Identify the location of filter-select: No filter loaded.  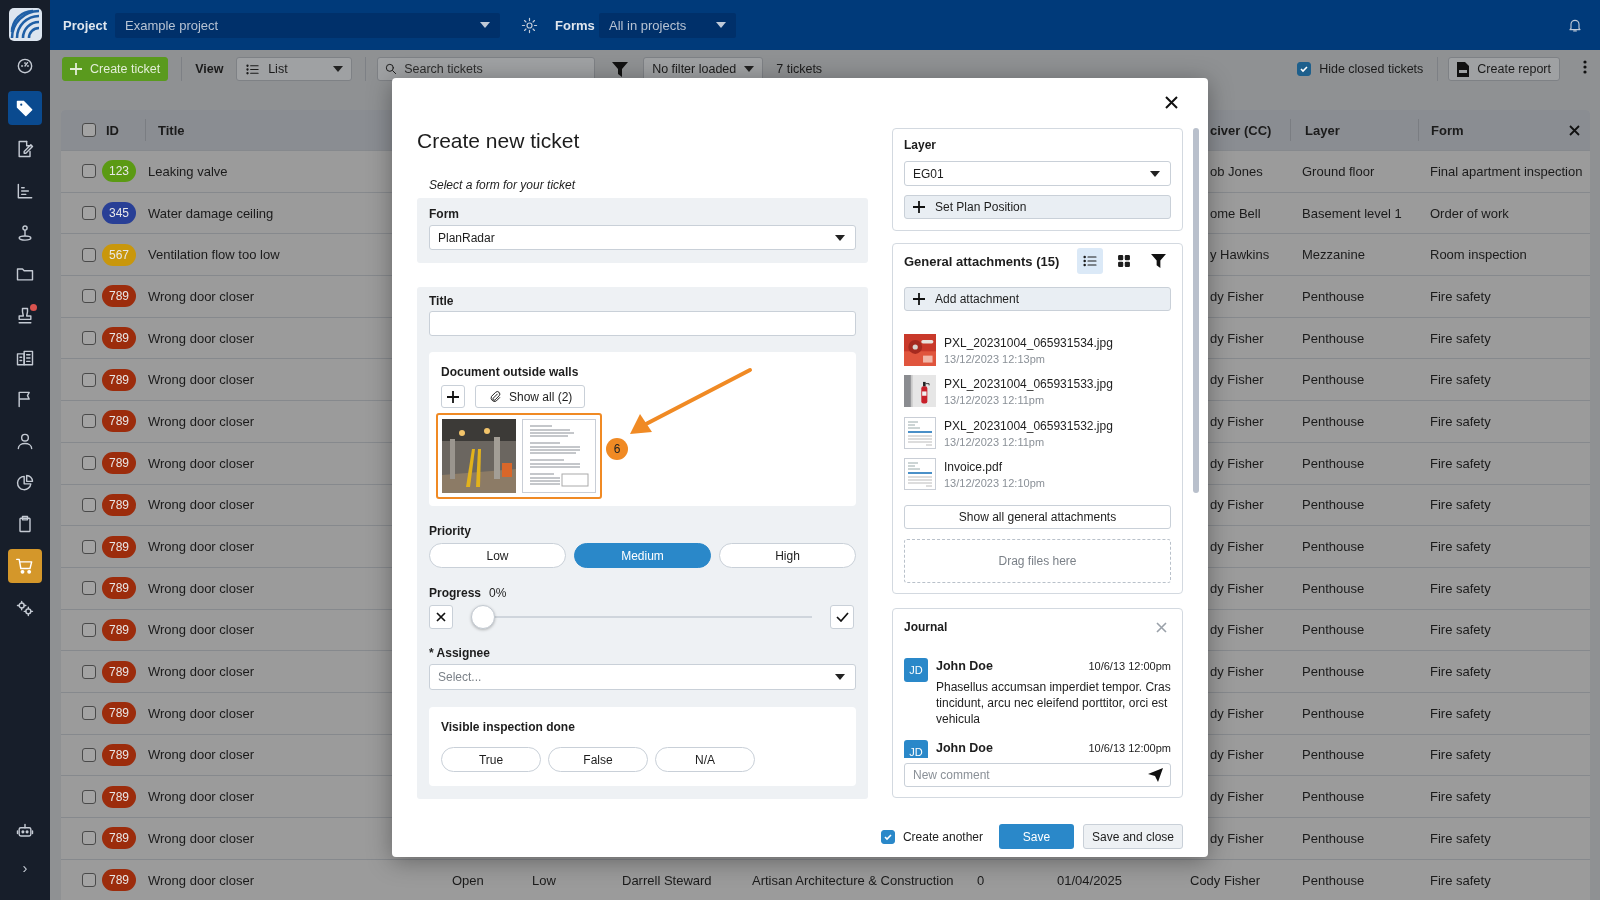
(703, 69).